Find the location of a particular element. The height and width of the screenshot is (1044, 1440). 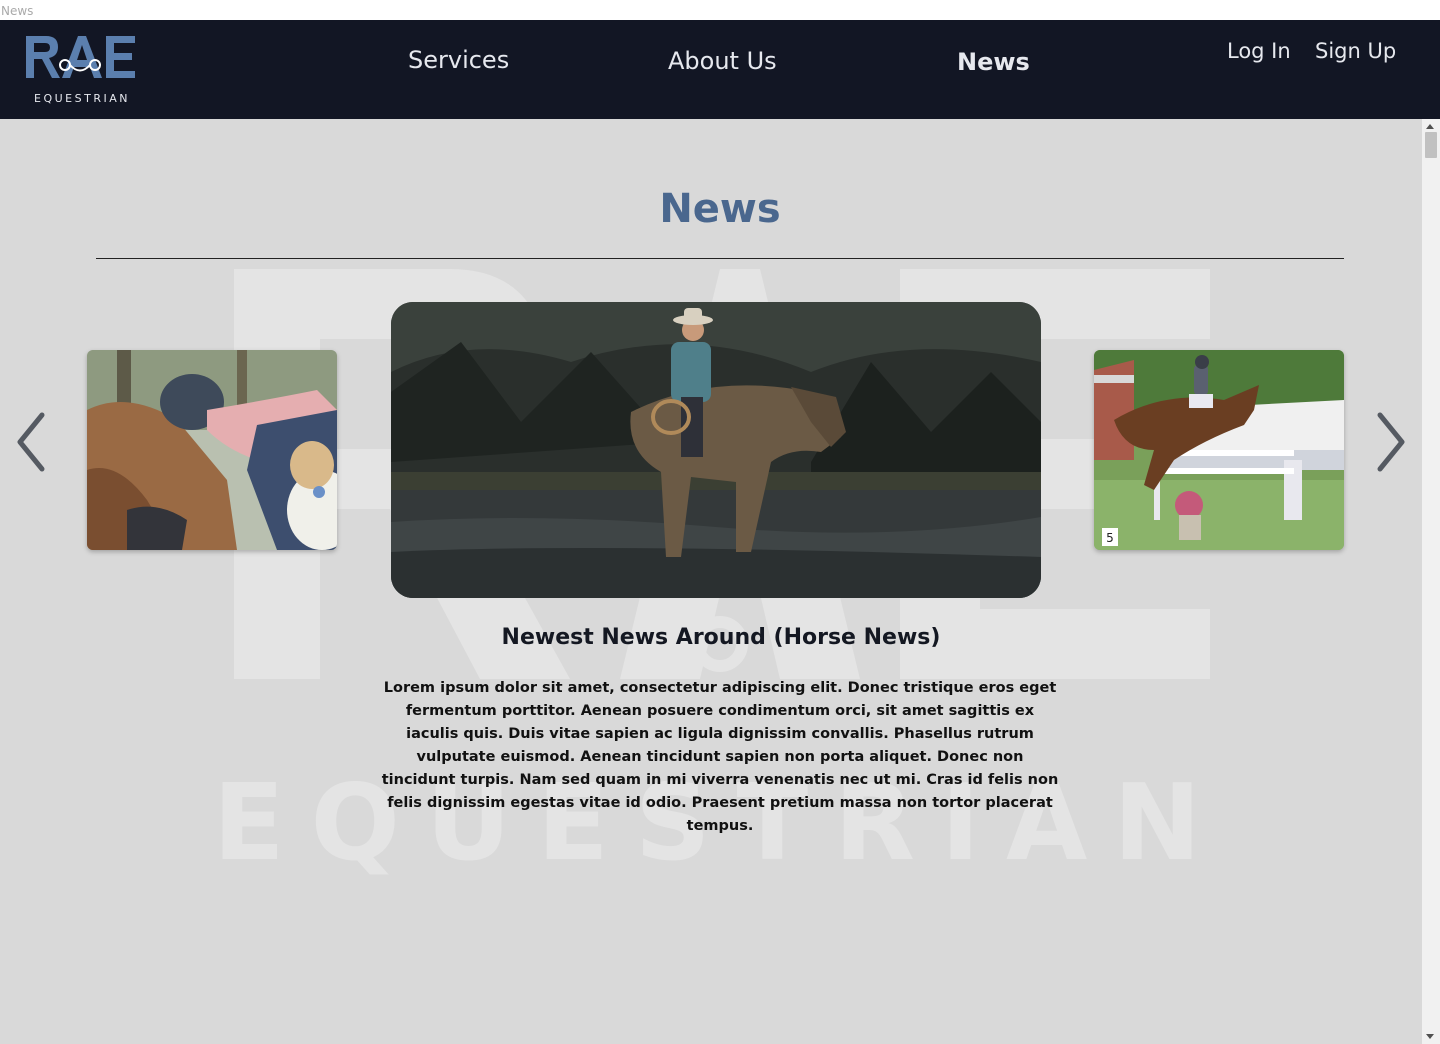

browser-tab-title: News is located at coordinates (17, 11).